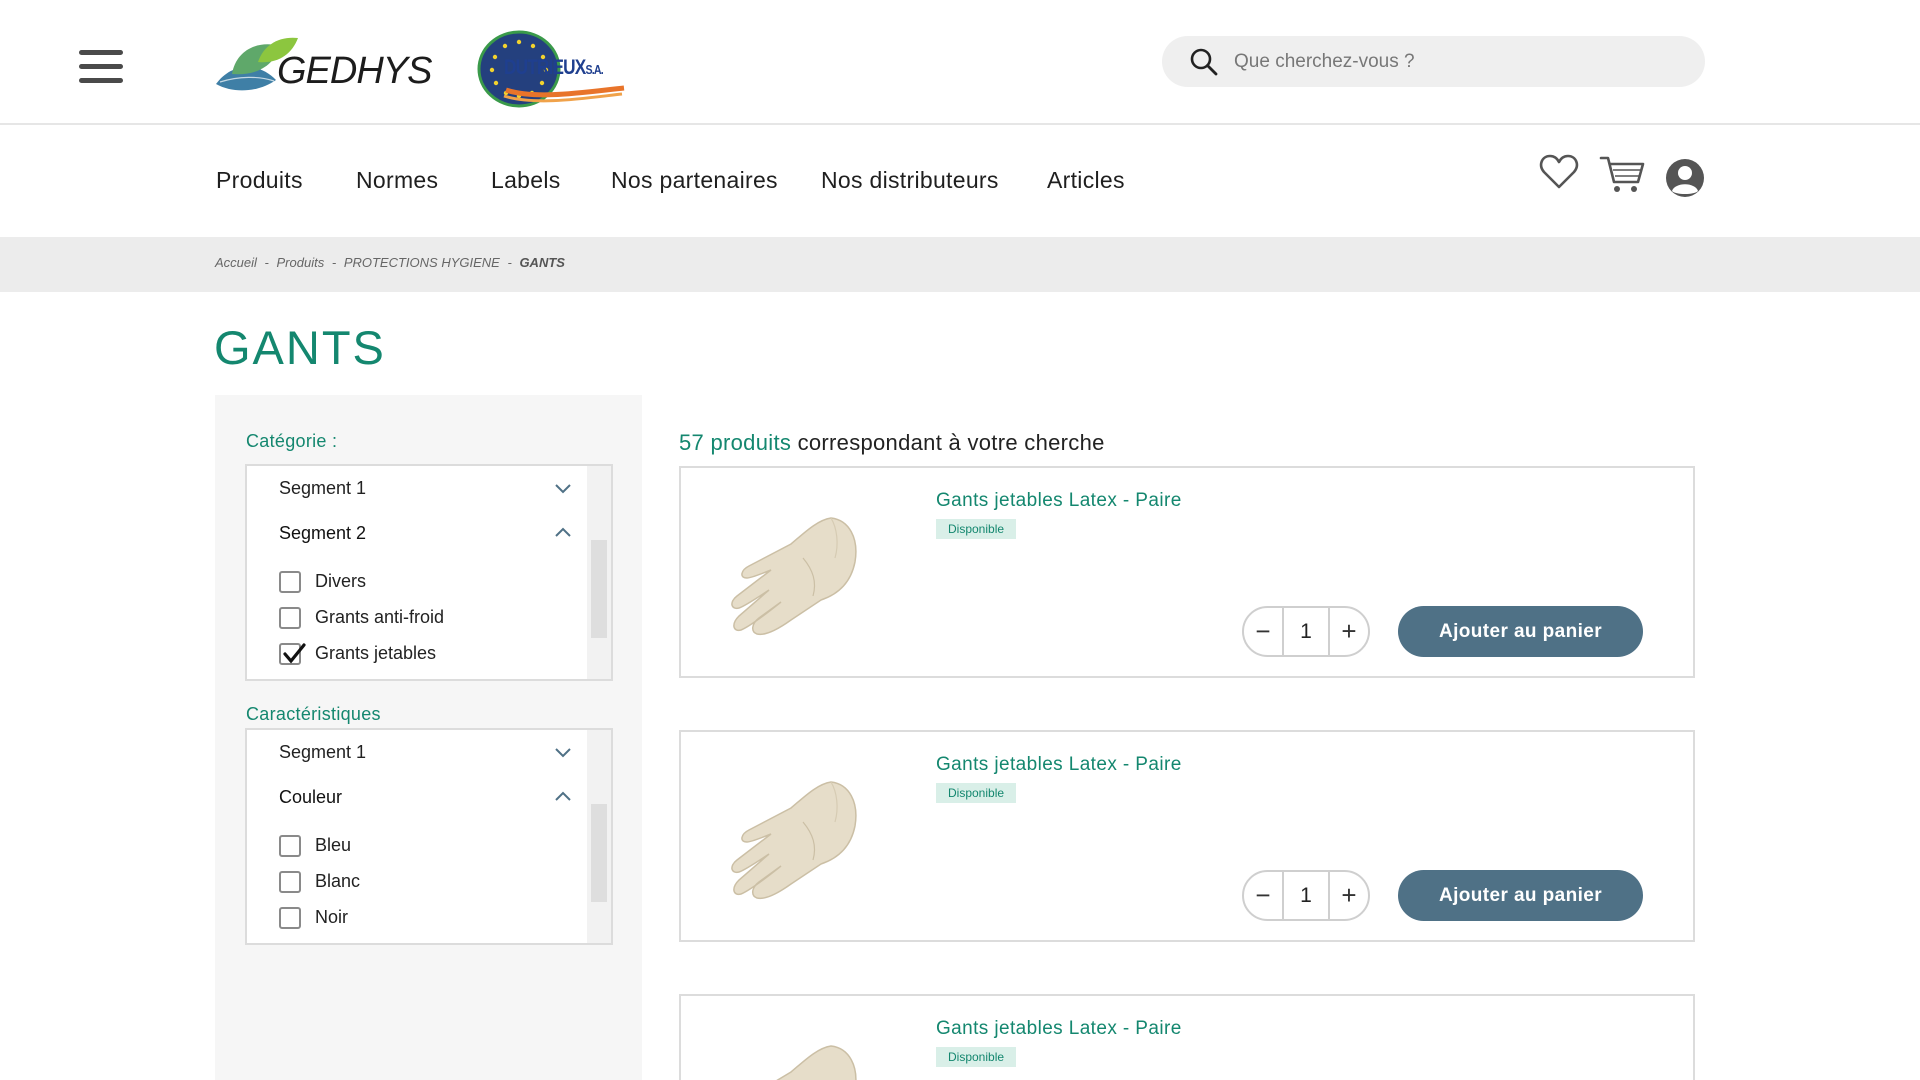 This screenshot has width=1920, height=1080. Describe the element at coordinates (431, 797) in the screenshot. I see `characteristics-segment-couleur: Couleur` at that location.